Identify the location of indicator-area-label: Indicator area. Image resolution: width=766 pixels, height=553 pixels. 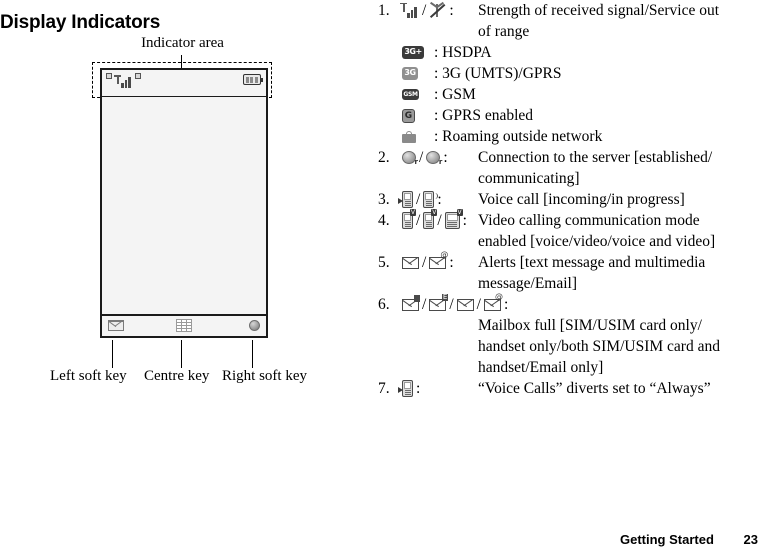
(182, 43).